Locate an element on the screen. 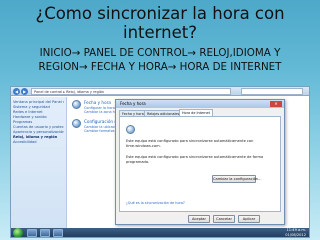 The image size is (320, 240). back-icon: ◀ is located at coordinates (16, 91).